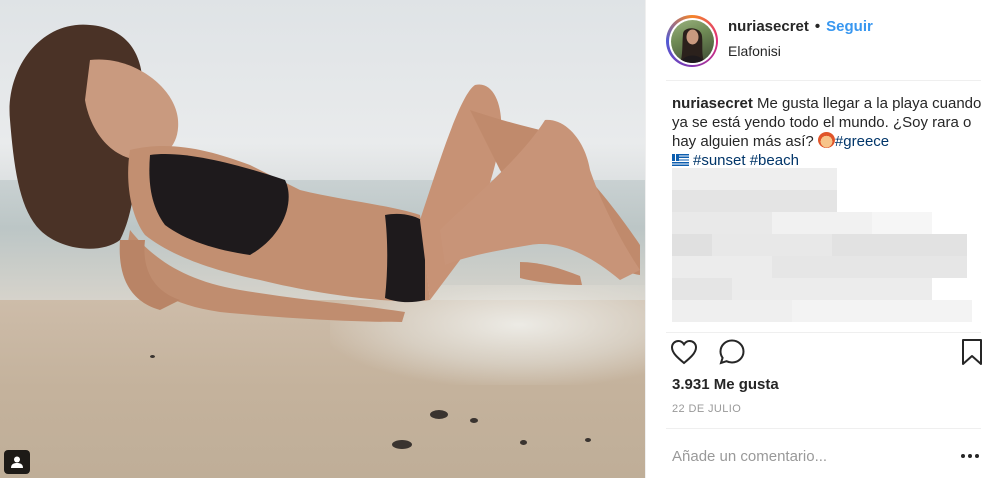  What do you see at coordinates (823, 80) in the screenshot?
I see `header-divider` at bounding box center [823, 80].